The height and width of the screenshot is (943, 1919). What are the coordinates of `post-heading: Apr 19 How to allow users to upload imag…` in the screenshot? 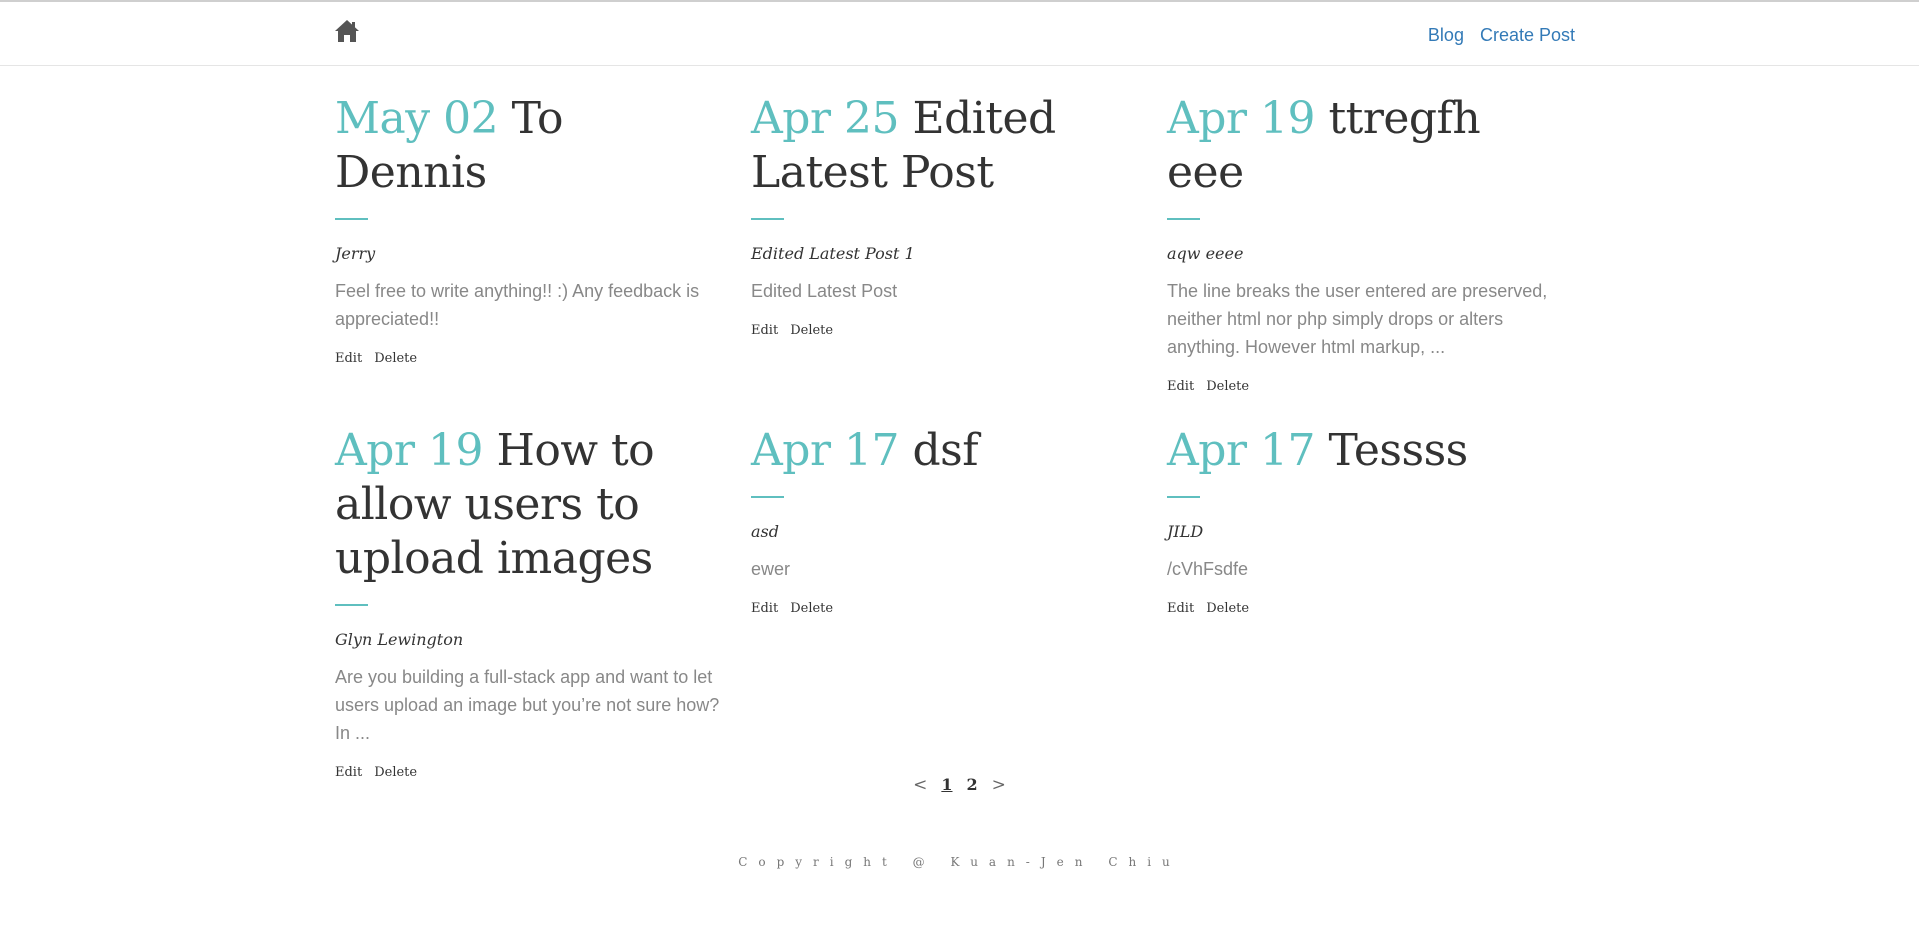 It's located at (530, 505).